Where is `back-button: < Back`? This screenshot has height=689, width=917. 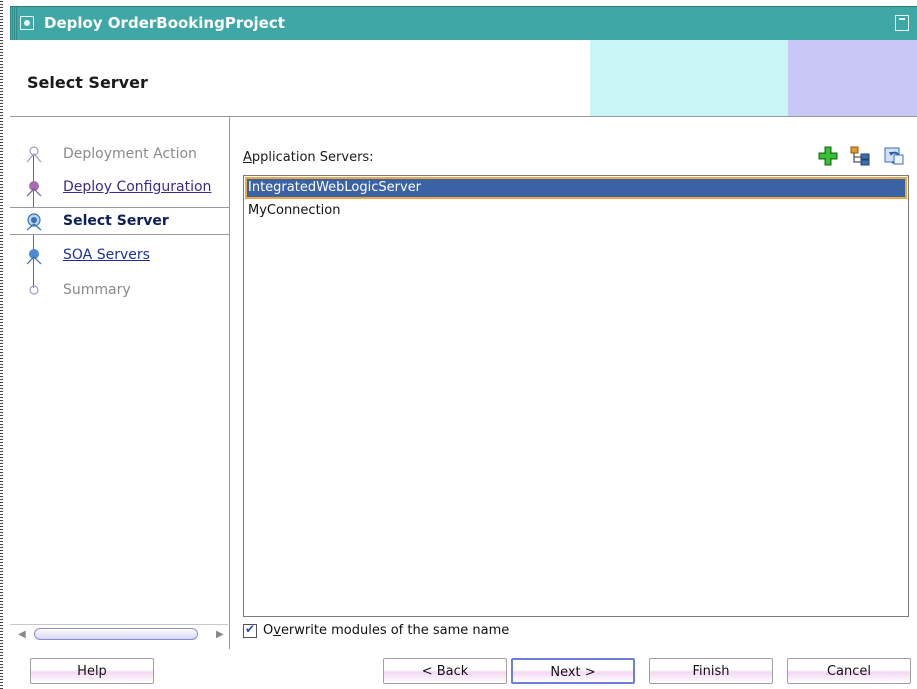 back-button: < Back is located at coordinates (445, 671).